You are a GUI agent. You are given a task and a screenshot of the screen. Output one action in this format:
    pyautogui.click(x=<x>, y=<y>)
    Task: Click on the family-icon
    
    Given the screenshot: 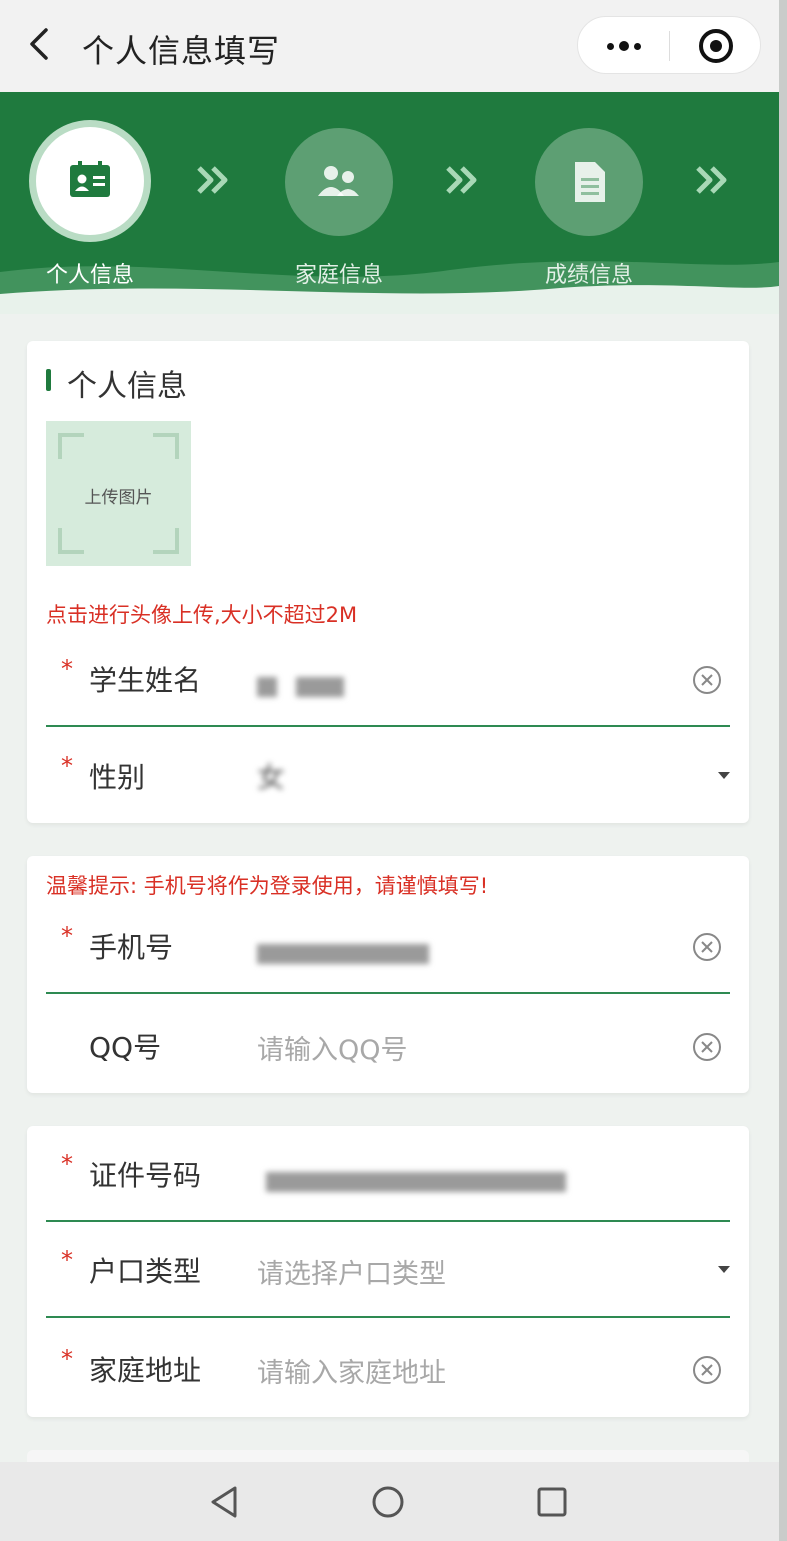 What is the action you would take?
    pyautogui.click(x=338, y=181)
    